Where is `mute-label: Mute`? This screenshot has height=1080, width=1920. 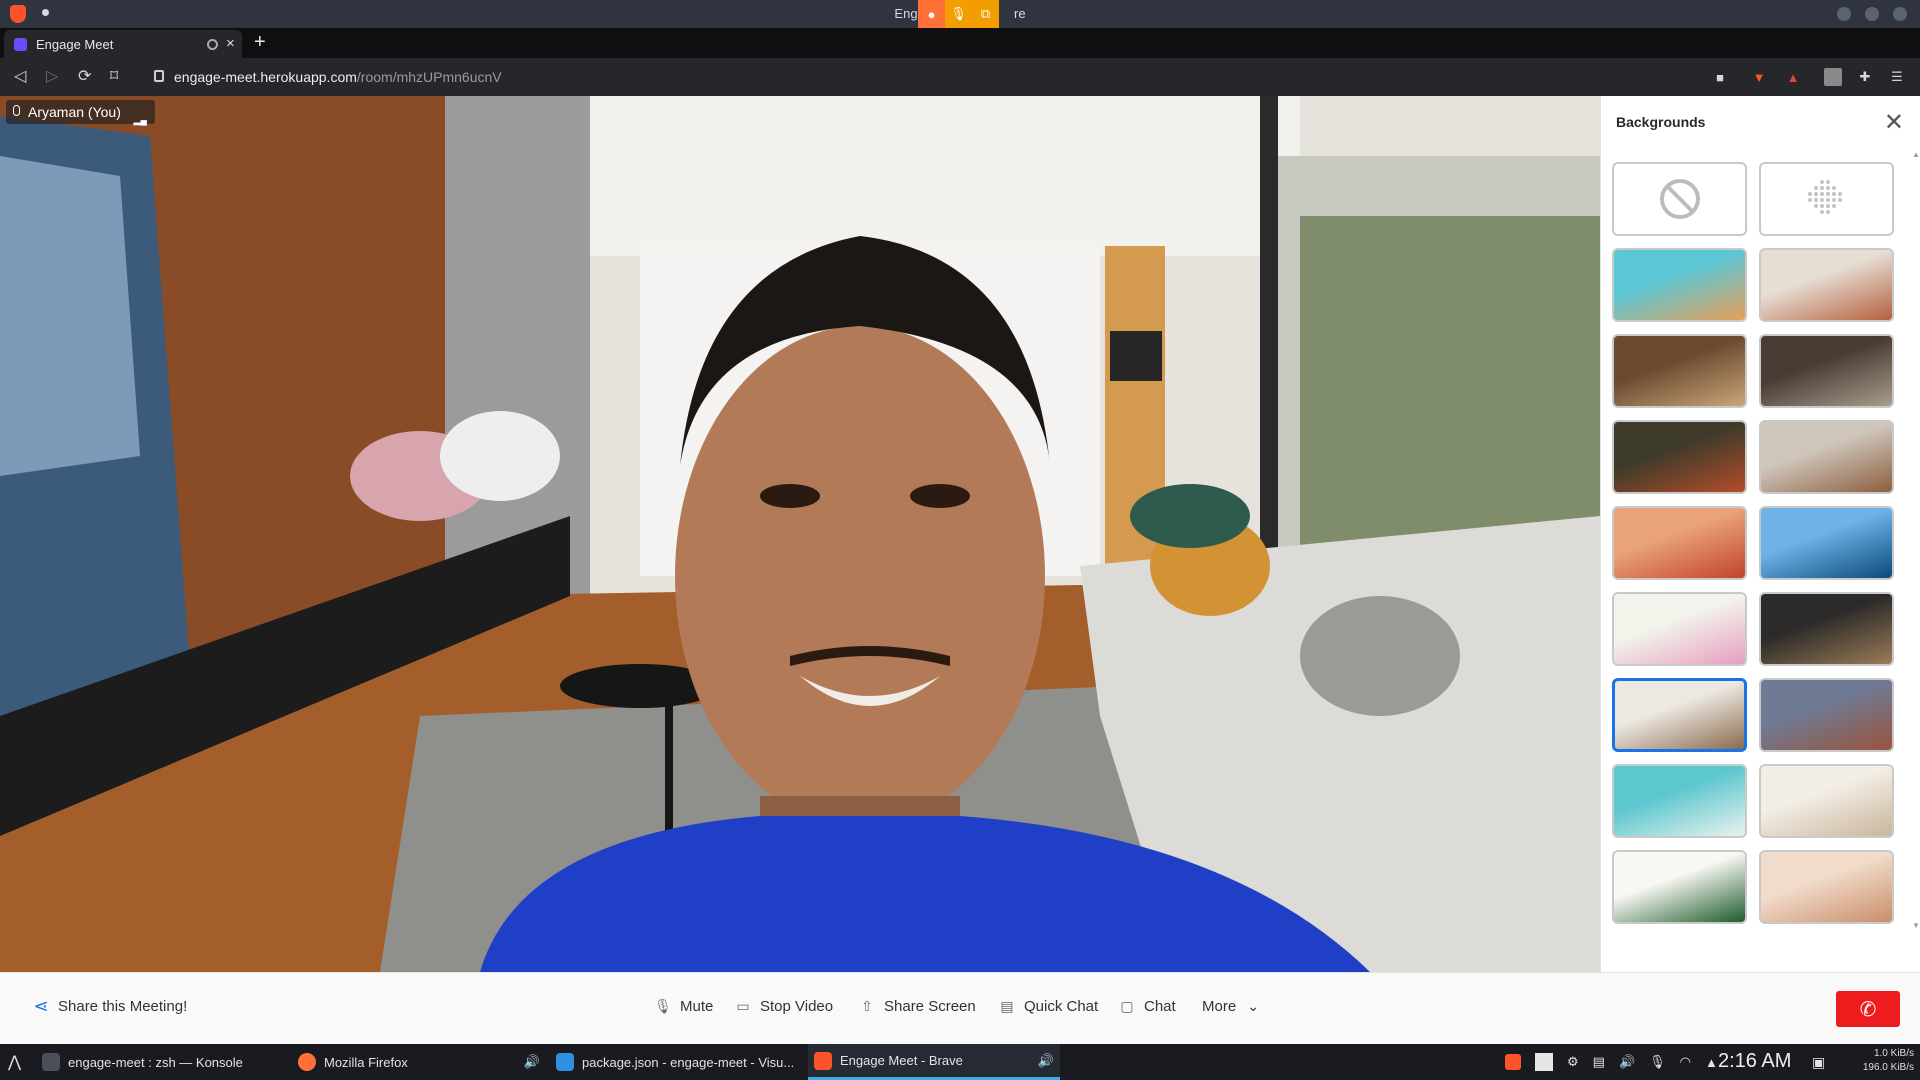
mute-label: Mute is located at coordinates (697, 1006).